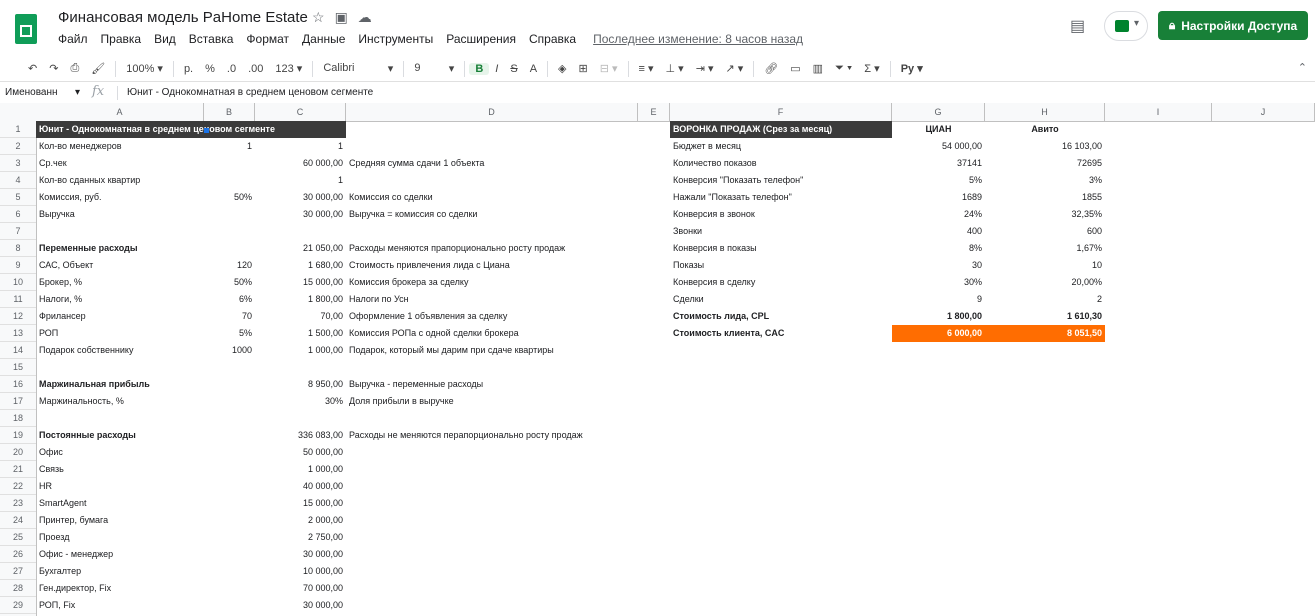  I want to click on cell-C17: 30%, so click(300, 401).